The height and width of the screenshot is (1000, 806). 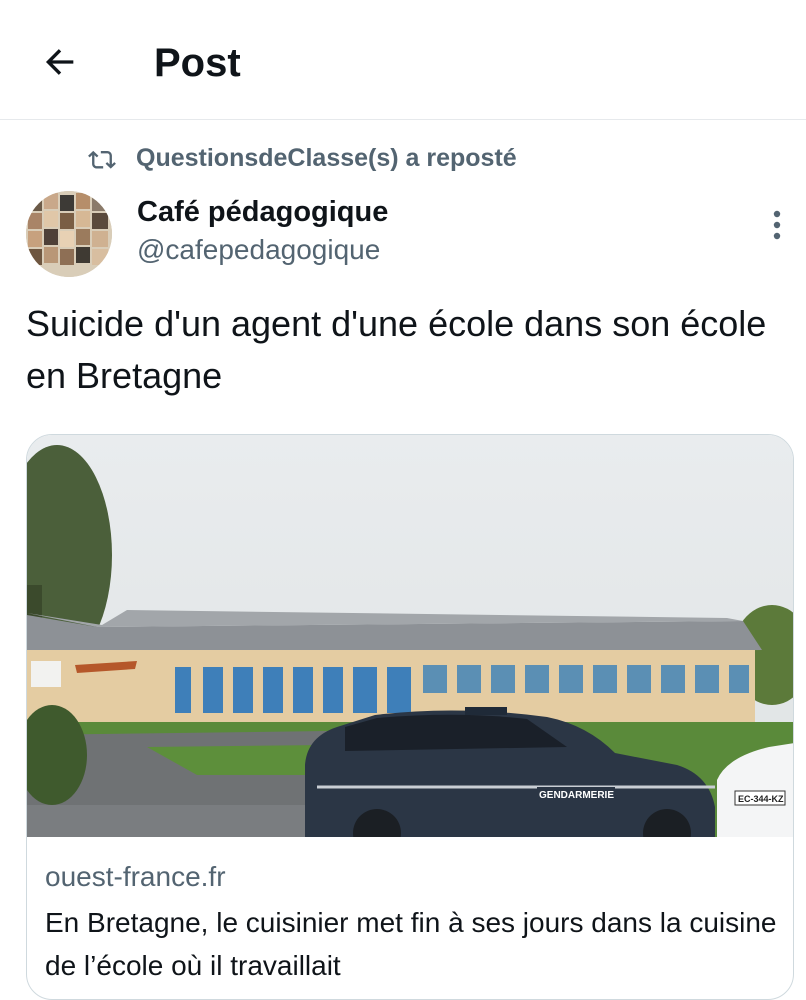 I want to click on author-handle: @cafepedagogique, so click(x=258, y=250).